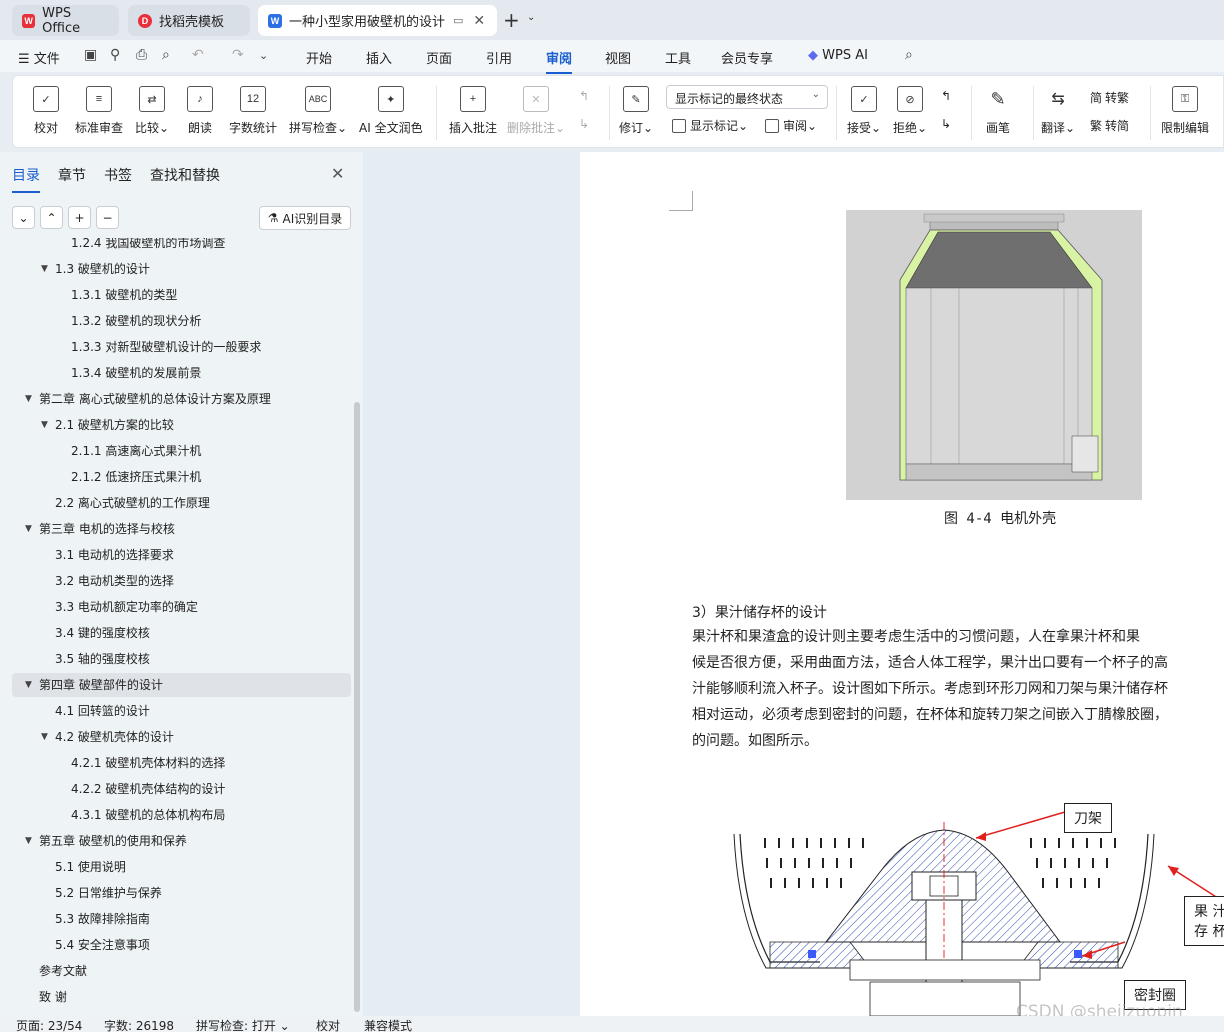  I want to click on toc-item: 2.1.1 高速离心式果汁机, so click(181, 451).